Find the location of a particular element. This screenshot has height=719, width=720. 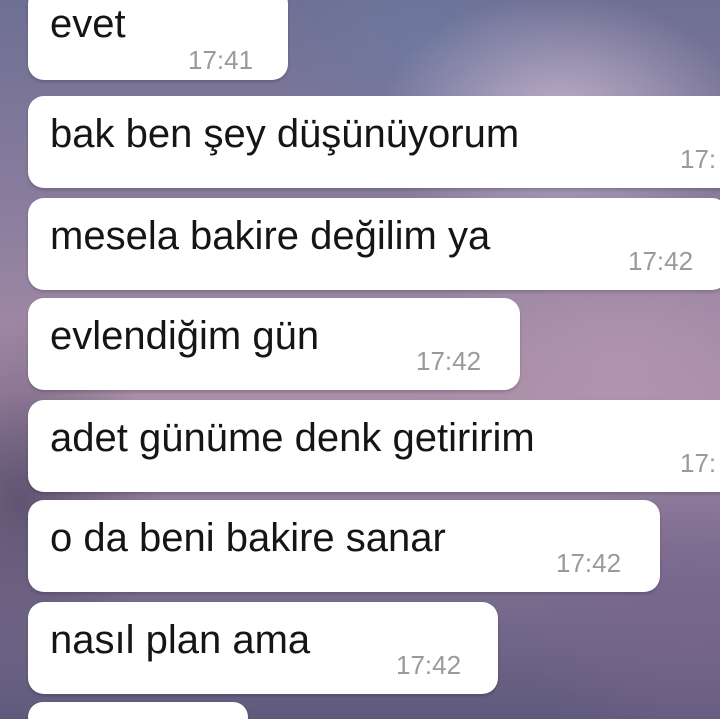

message-bubble: evet 17:41 is located at coordinates (158, 40).